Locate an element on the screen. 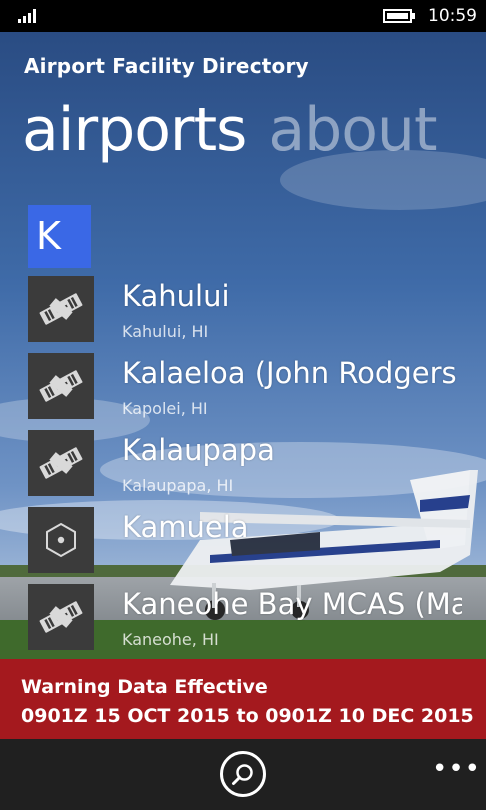 This screenshot has width=486, height=810. list-item-kalaeloa: Kalaeloa (John Rodgers Fld) Kapolei, HI is located at coordinates (243, 387).